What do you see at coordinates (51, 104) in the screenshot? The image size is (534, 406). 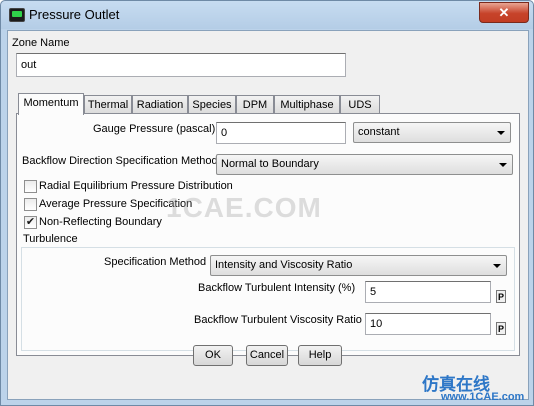 I see `tab-momentum: Momentum` at bounding box center [51, 104].